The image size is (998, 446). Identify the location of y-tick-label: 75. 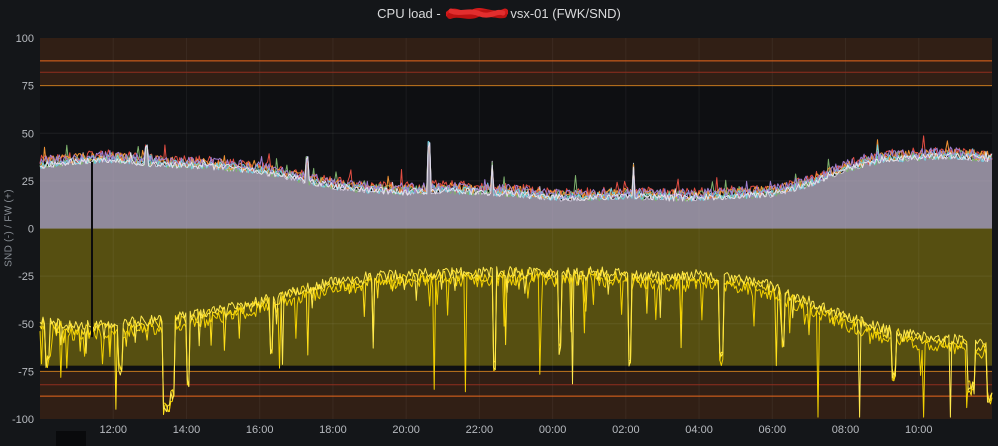
(28, 87).